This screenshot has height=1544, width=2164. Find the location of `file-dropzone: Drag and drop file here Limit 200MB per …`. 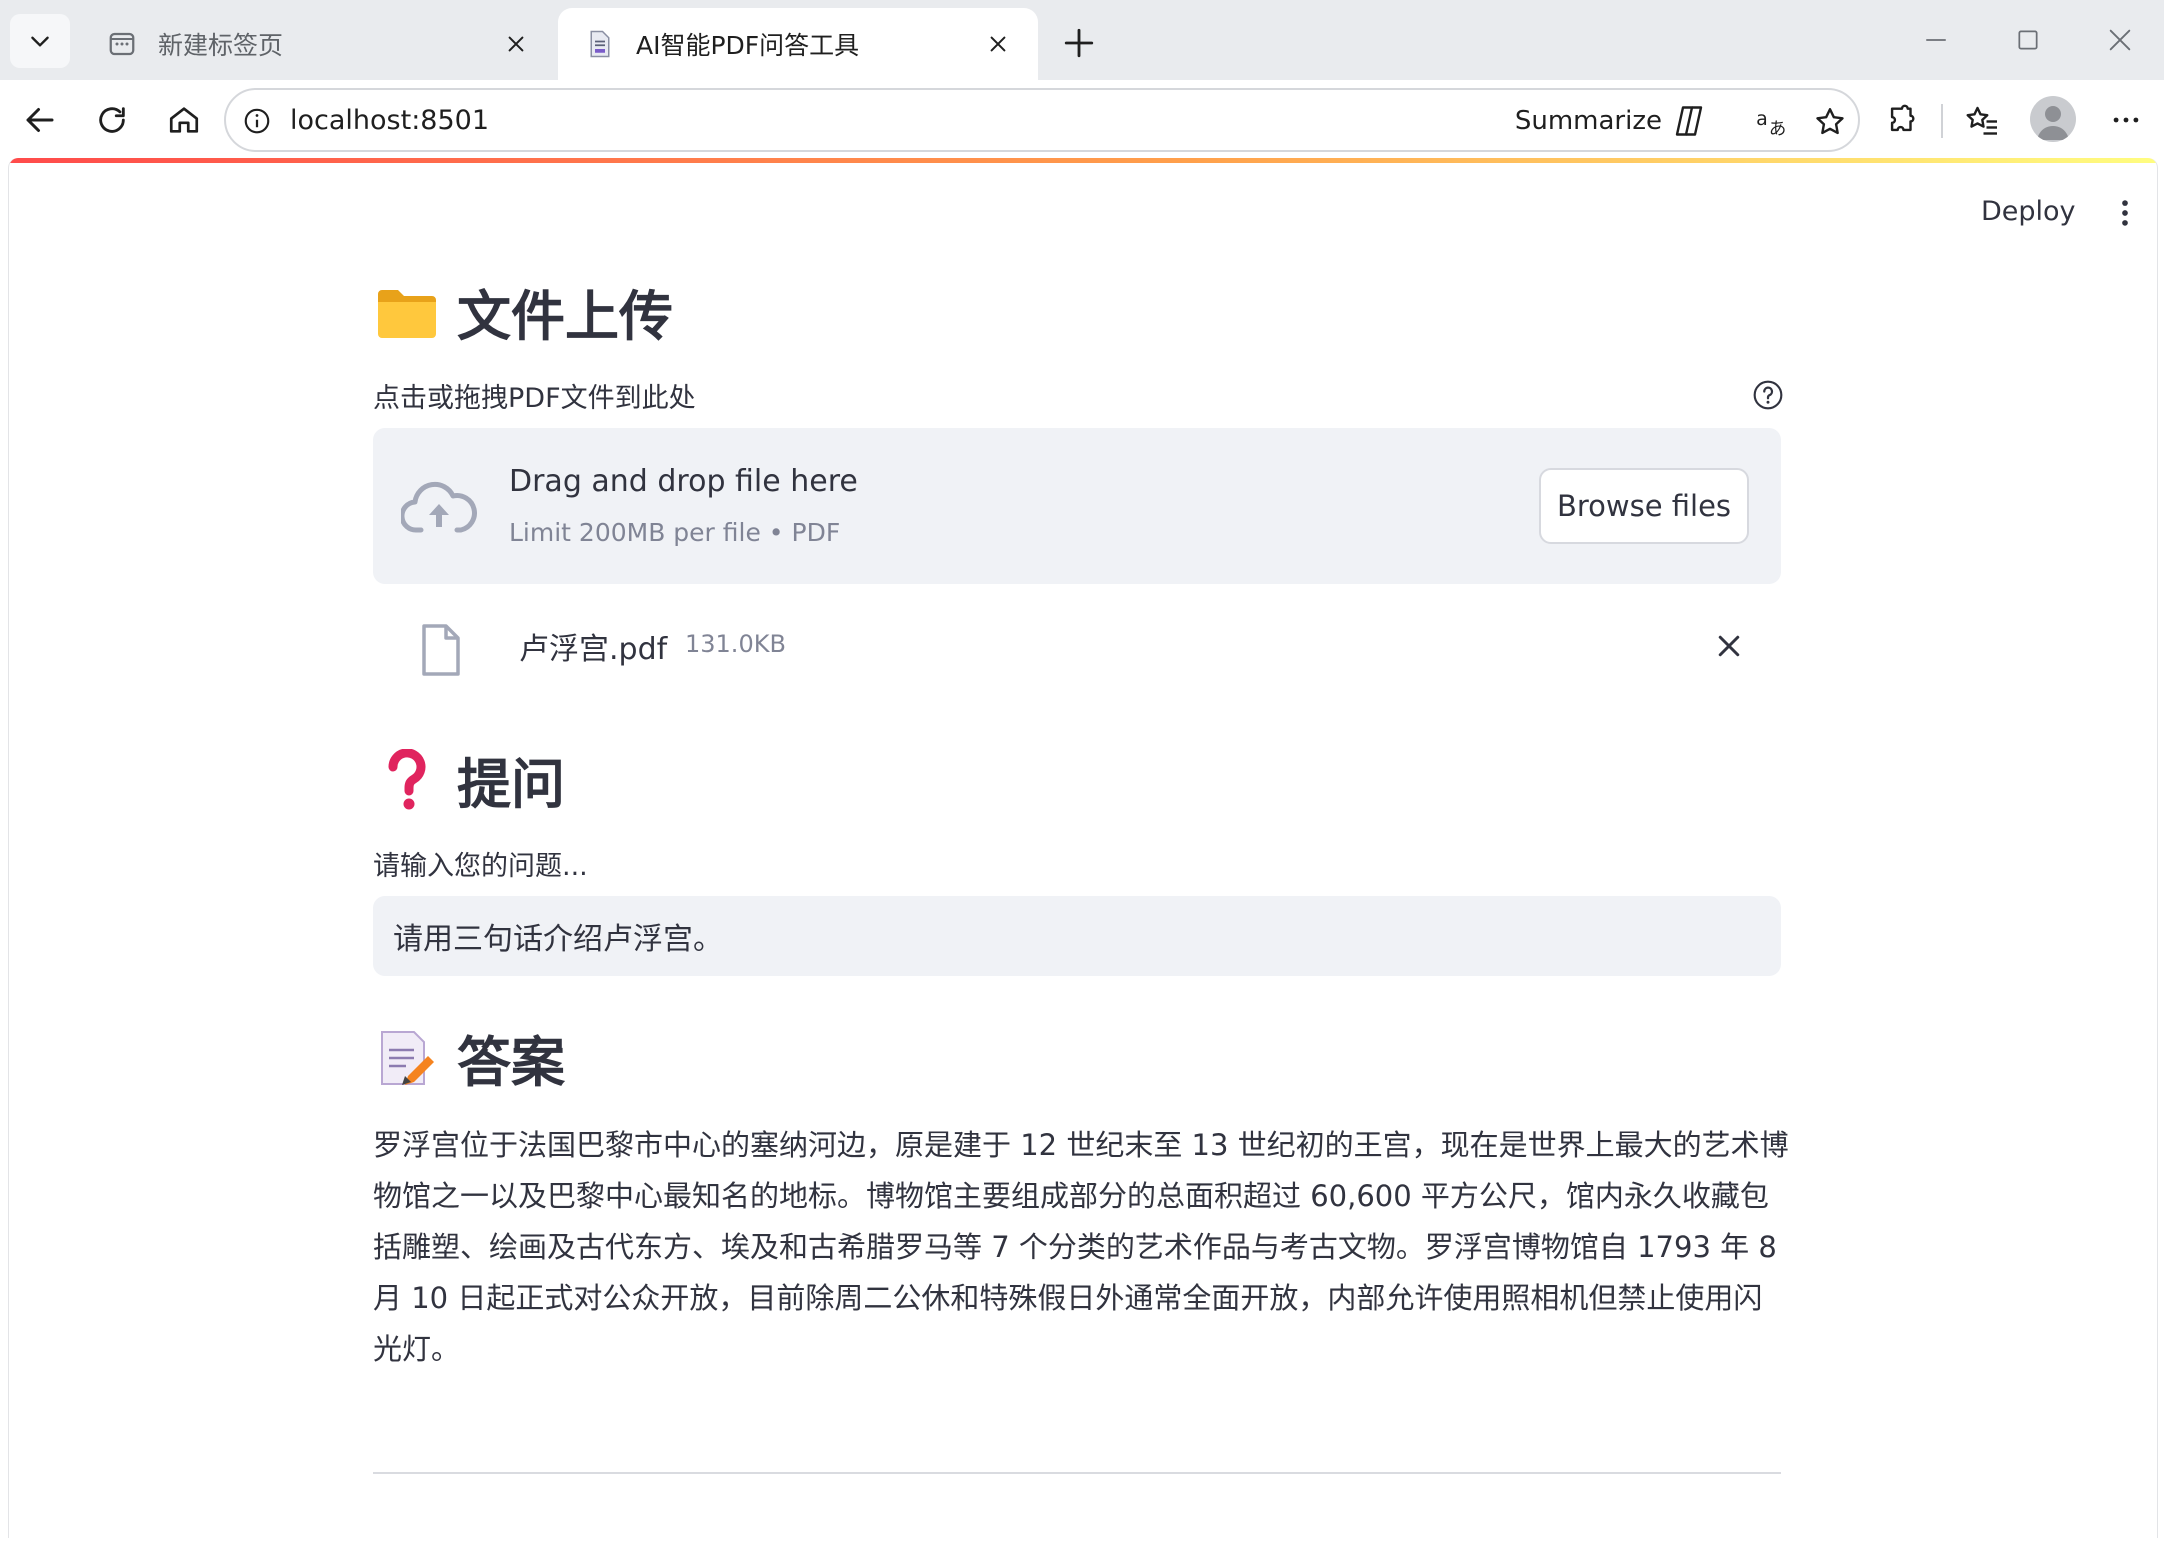

file-dropzone: Drag and drop file here Limit 200MB per … is located at coordinates (1077, 506).